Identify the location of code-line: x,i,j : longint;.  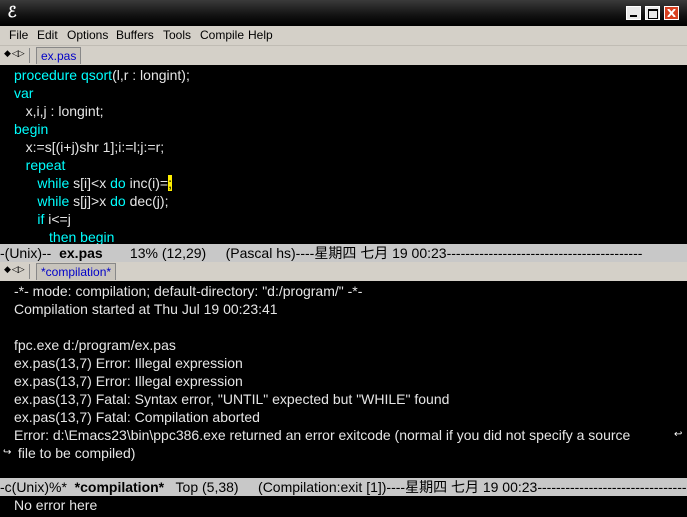
(59, 111).